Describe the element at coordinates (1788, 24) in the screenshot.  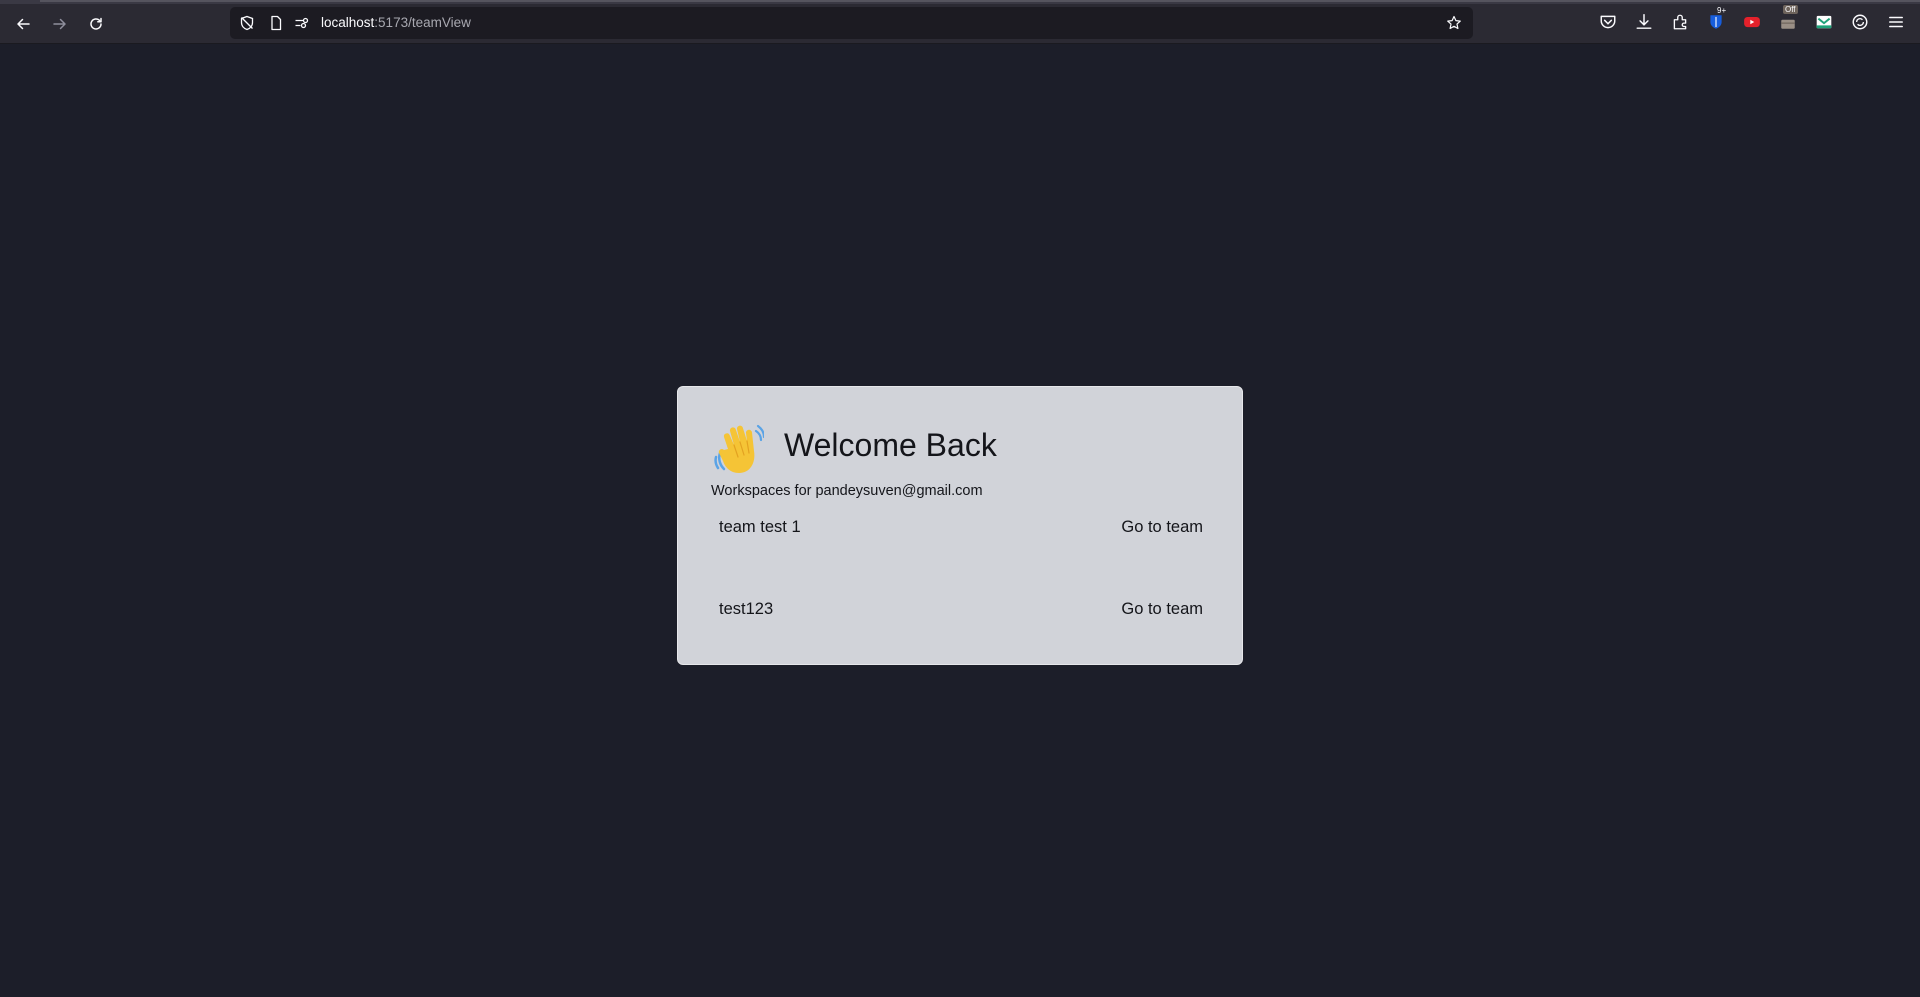
I see `extension-off-icon` at that location.